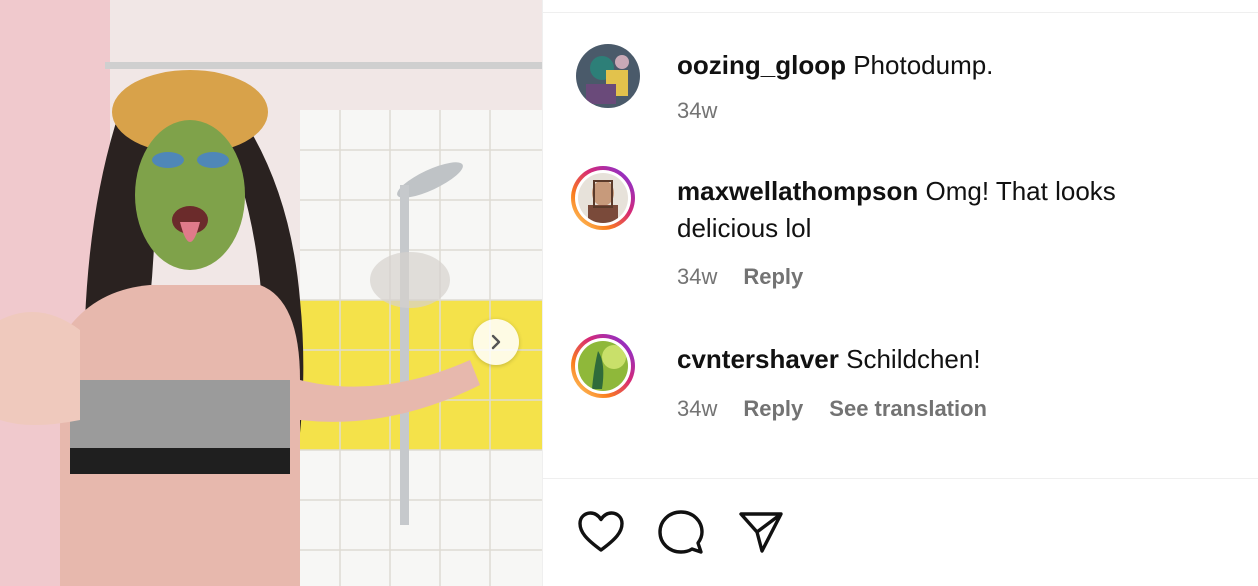 The height and width of the screenshot is (586, 1258). Describe the element at coordinates (758, 359) in the screenshot. I see `comment-username: cvntershaver` at that location.